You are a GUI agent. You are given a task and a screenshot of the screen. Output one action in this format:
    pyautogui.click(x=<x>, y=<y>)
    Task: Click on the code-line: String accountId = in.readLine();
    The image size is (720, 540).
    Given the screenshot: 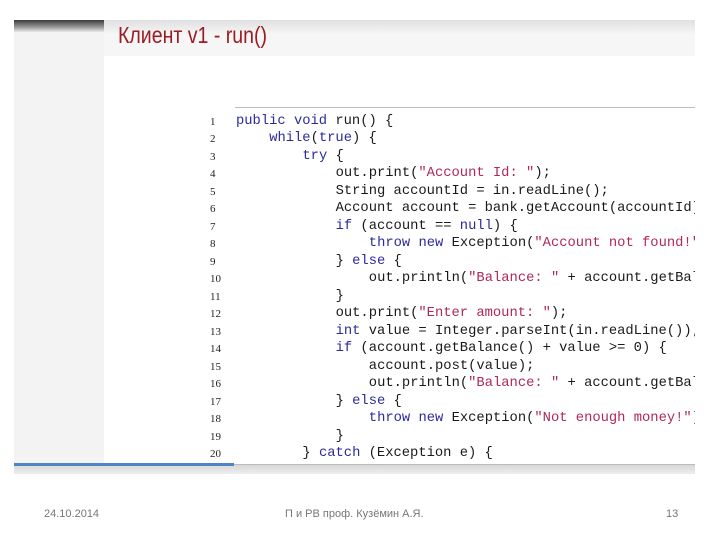 What is the action you would take?
    pyautogui.click(x=472, y=191)
    